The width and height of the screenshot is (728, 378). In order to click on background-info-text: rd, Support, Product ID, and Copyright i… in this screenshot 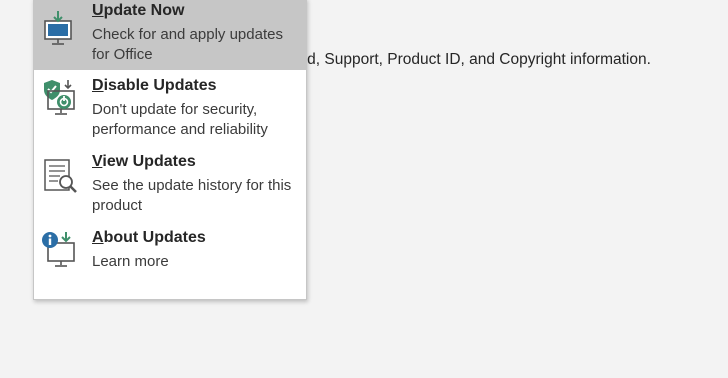, I will do `click(476, 59)`.